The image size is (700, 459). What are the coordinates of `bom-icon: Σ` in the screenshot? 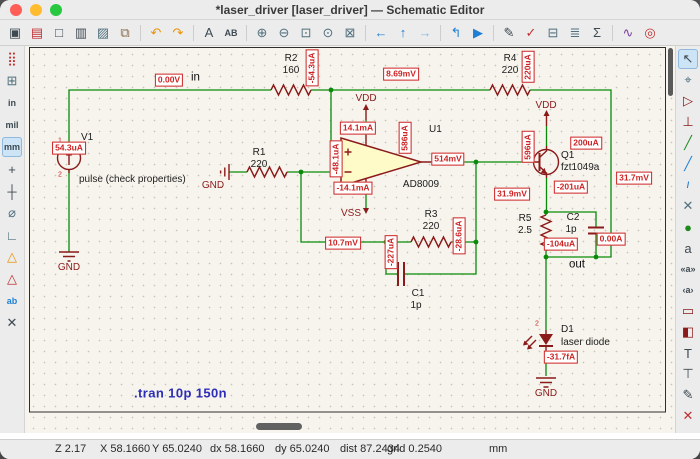 It's located at (597, 33).